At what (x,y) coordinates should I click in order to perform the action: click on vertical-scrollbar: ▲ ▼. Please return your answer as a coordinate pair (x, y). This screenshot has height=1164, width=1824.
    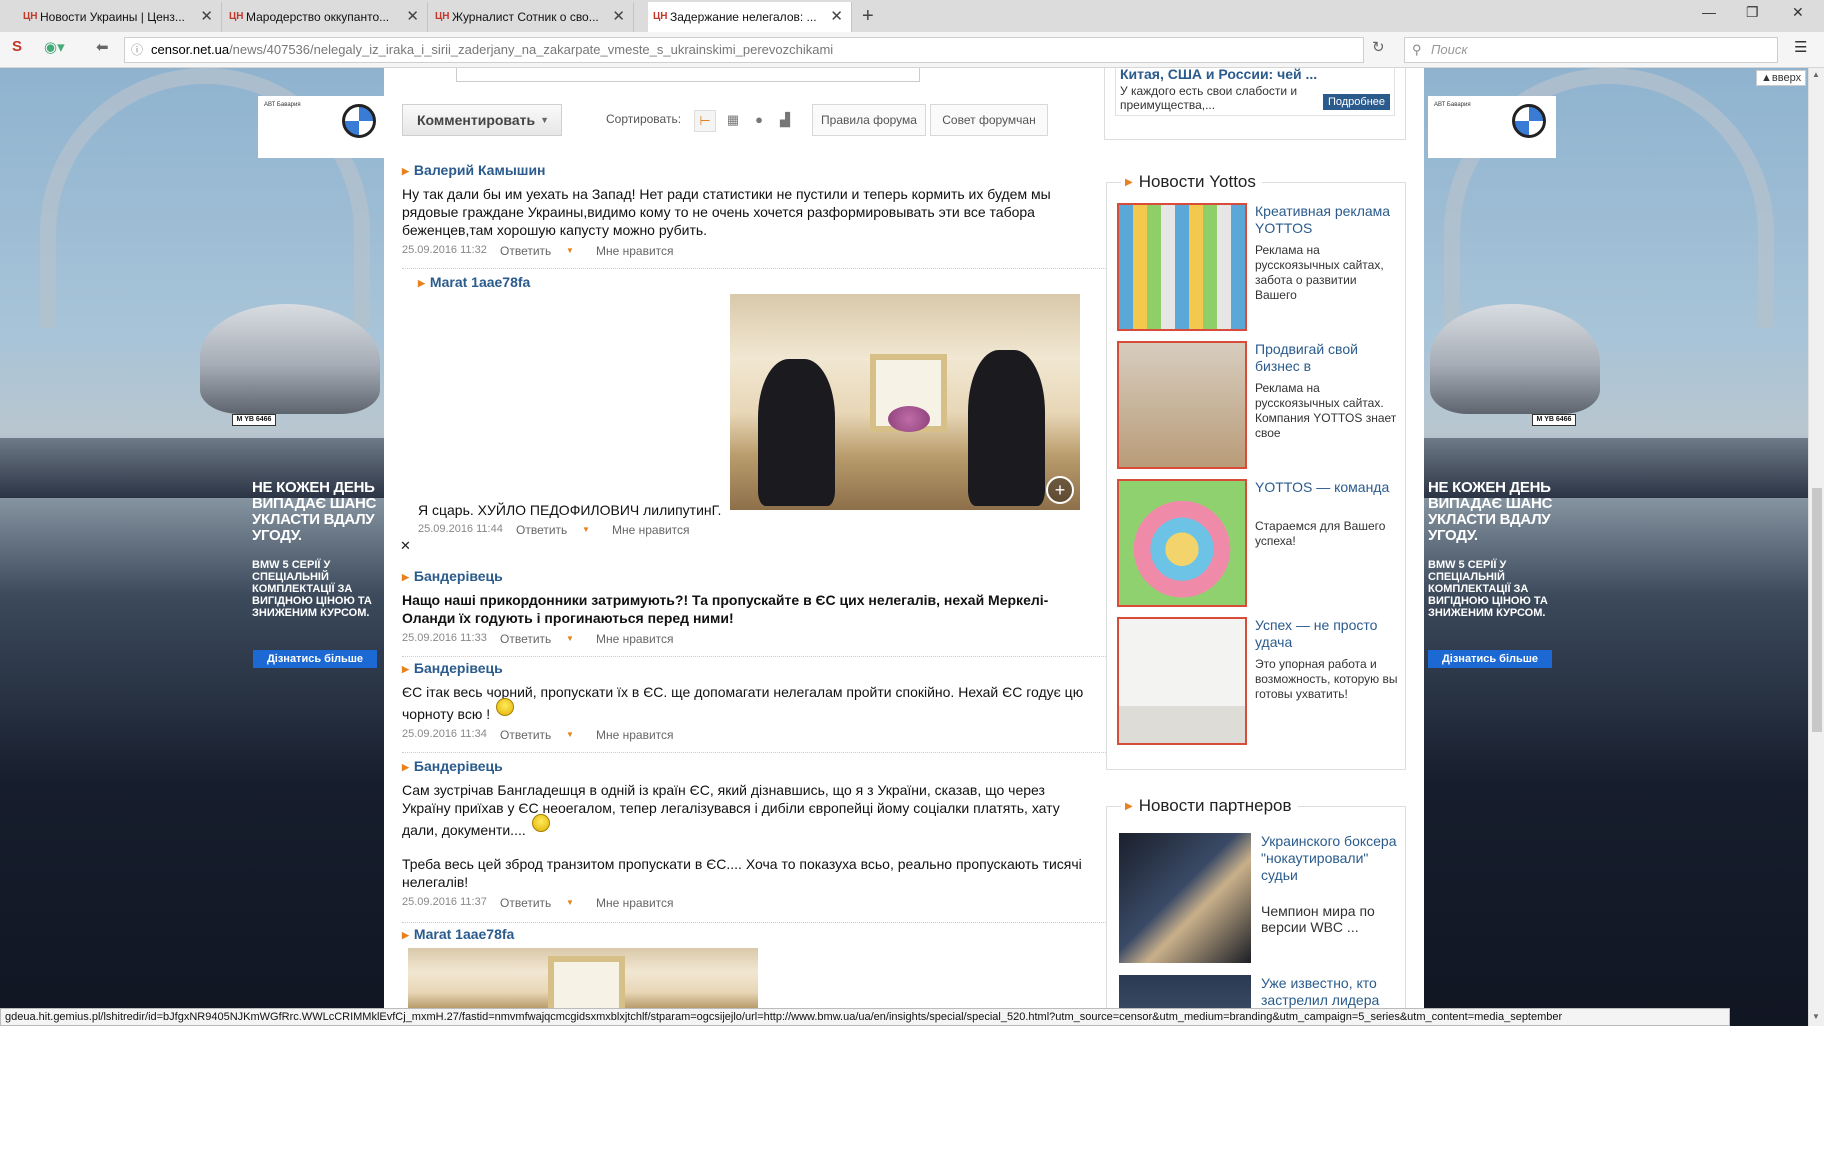
    Looking at the image, I should click on (1816, 547).